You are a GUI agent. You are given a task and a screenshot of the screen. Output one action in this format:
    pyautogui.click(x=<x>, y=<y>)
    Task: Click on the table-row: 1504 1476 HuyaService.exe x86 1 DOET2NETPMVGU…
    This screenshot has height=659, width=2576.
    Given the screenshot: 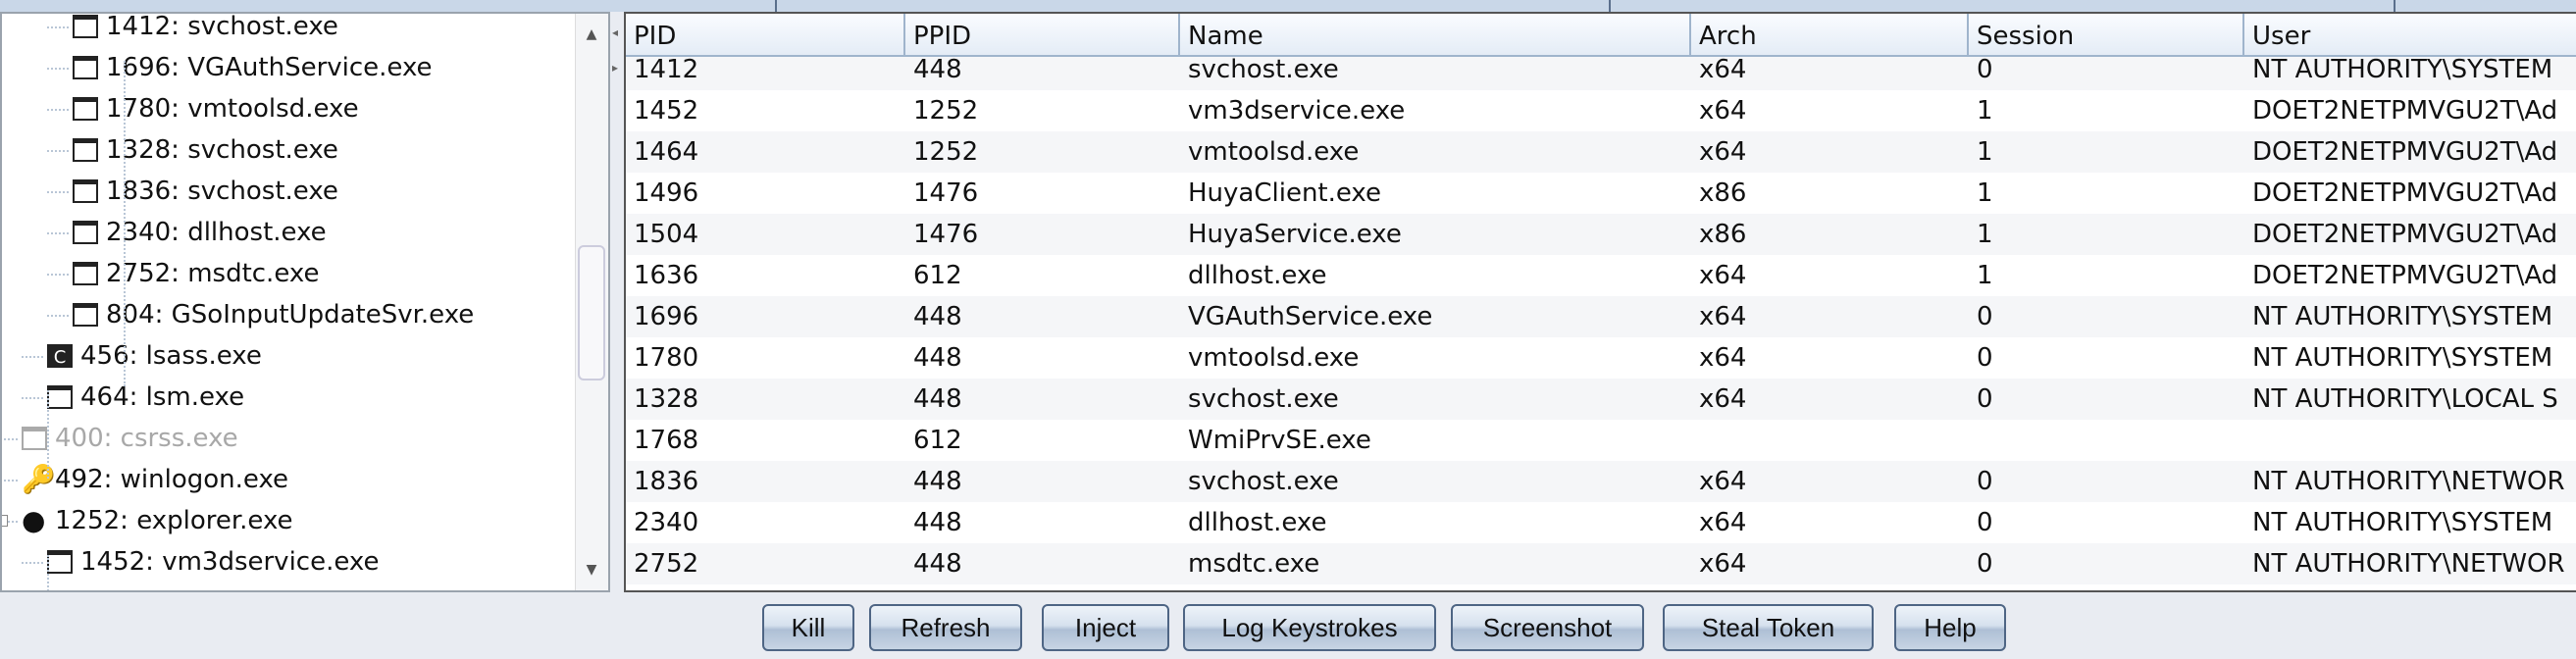 What is the action you would take?
    pyautogui.click(x=1601, y=234)
    